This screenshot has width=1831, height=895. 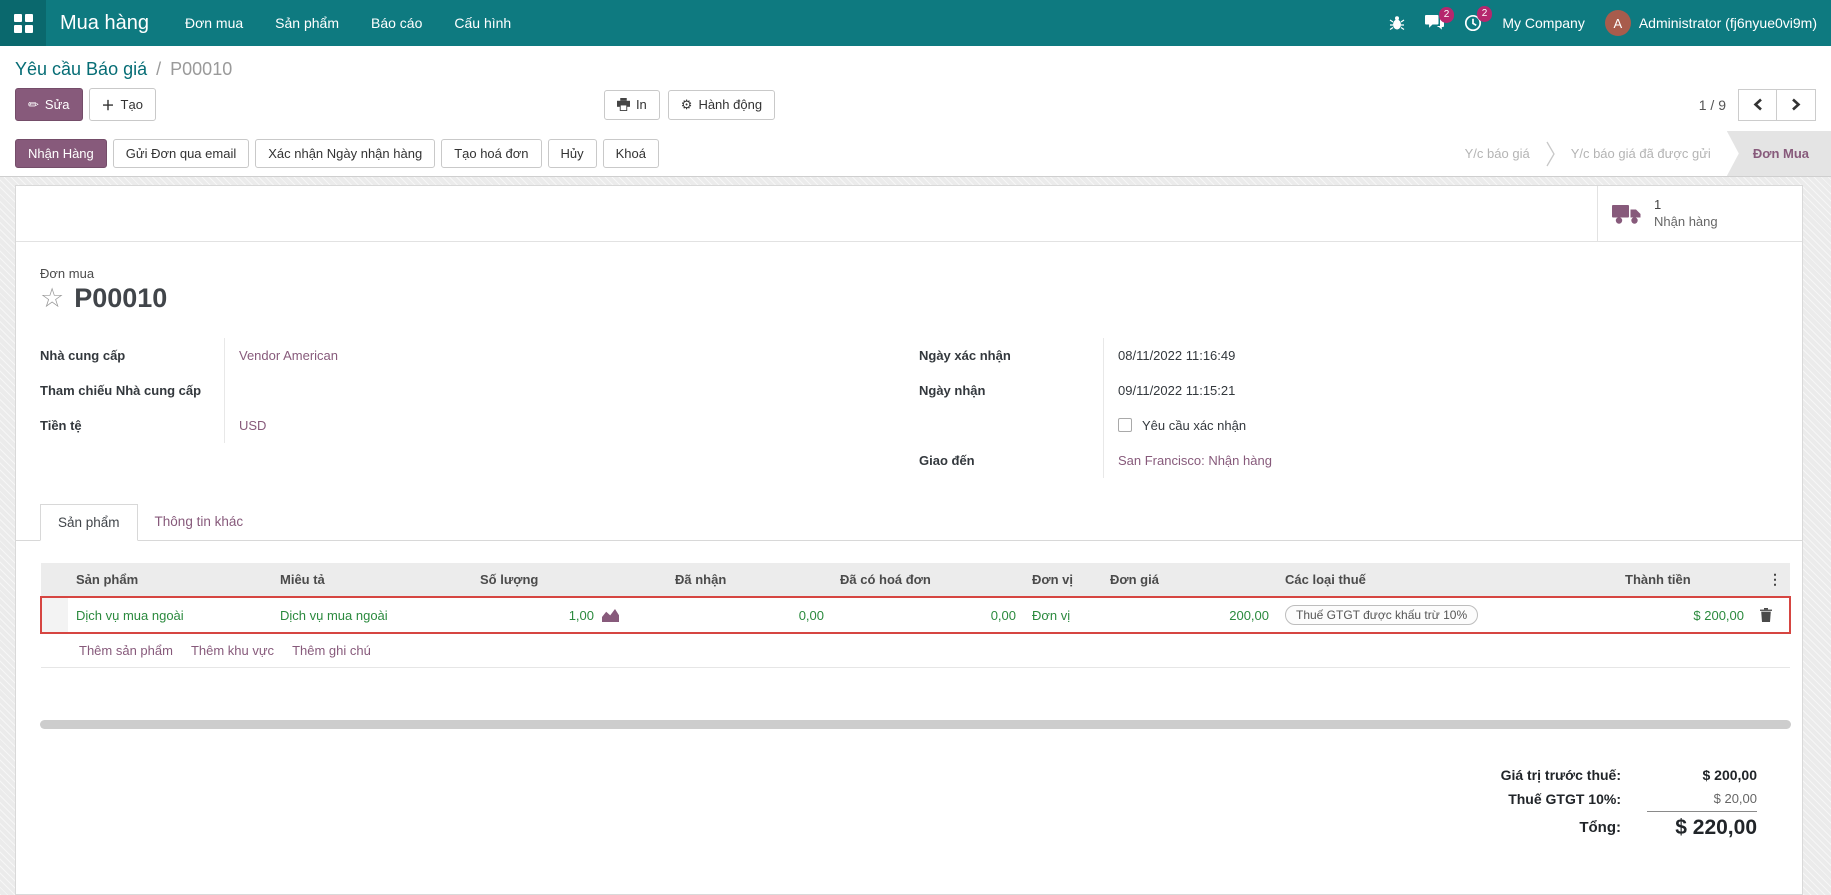 What do you see at coordinates (1497, 153) in the screenshot?
I see `state-rfq: Y/c báo giá` at bounding box center [1497, 153].